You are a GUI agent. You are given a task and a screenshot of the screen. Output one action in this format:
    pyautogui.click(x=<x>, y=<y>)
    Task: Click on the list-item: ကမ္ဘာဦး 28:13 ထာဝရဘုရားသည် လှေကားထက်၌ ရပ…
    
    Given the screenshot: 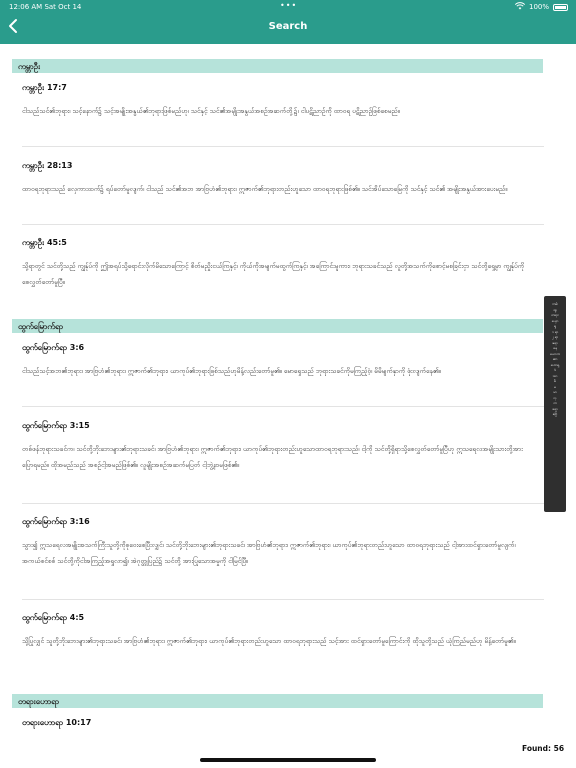 What is the action you would take?
    pyautogui.click(x=277, y=178)
    